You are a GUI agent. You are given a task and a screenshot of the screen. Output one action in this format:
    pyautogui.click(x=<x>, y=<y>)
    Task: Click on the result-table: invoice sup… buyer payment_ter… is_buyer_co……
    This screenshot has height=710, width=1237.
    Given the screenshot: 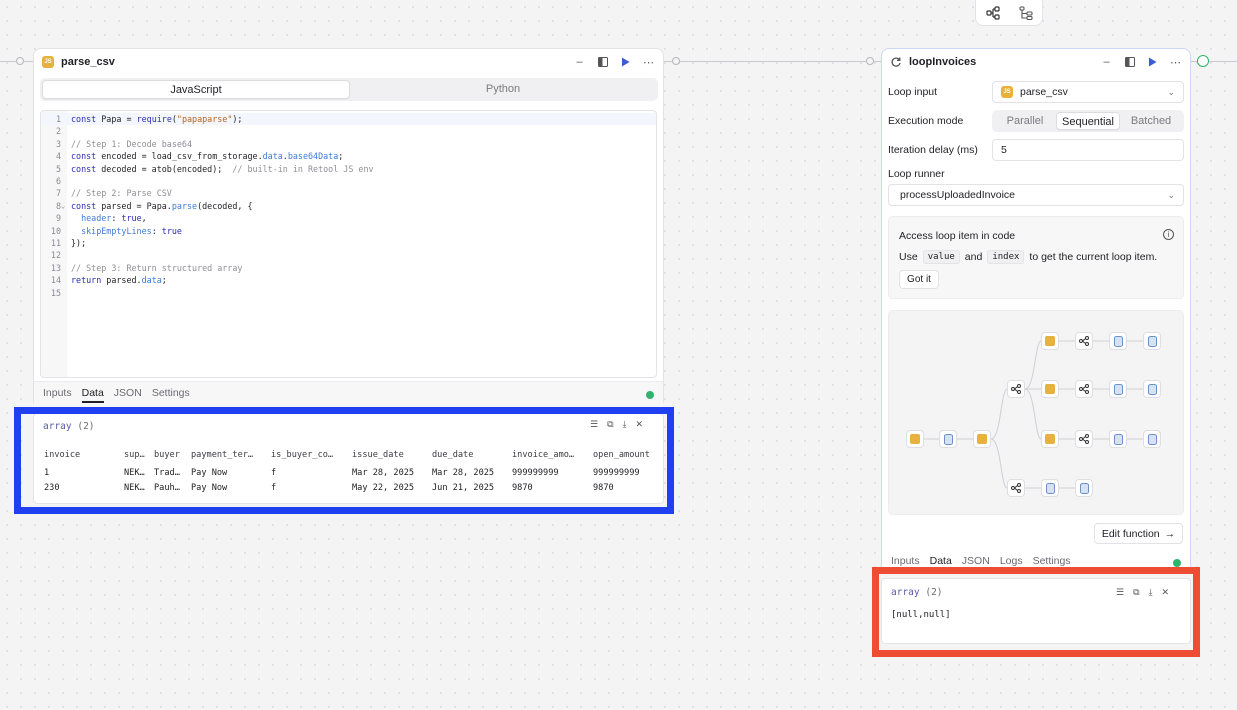 What is the action you would take?
    pyautogui.click(x=351, y=470)
    